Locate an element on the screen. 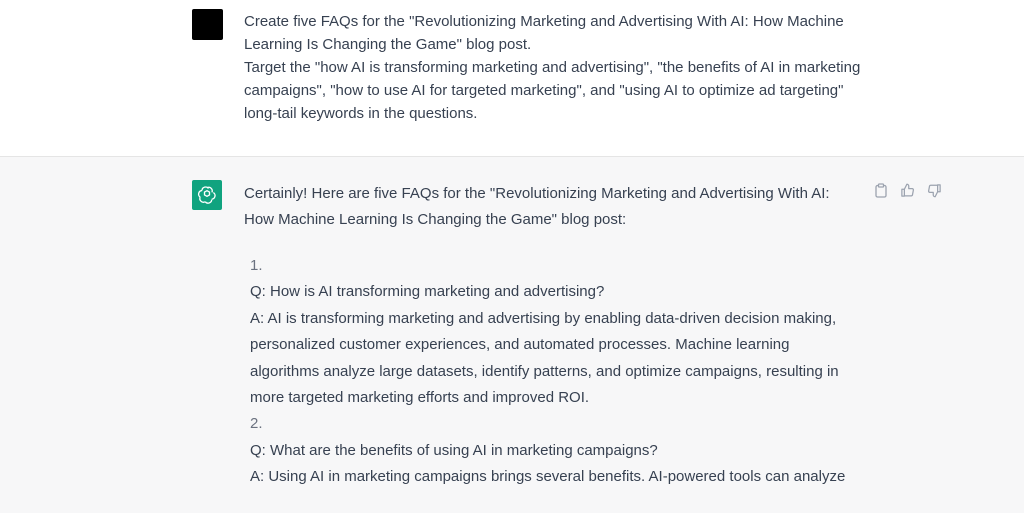 The image size is (1024, 513). thumbs-down-icon is located at coordinates (934, 191).